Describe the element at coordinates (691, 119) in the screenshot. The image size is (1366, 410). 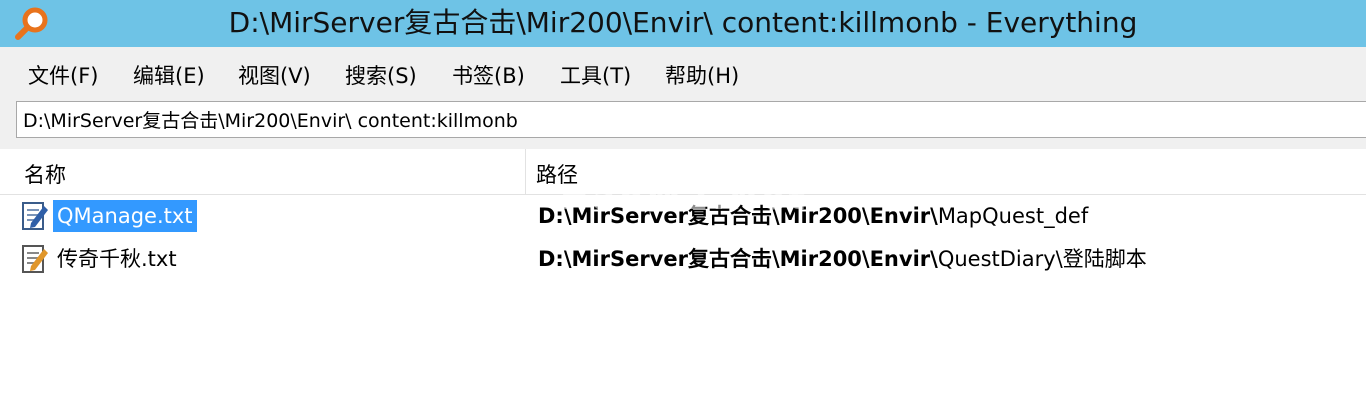
I see `search-input` at that location.